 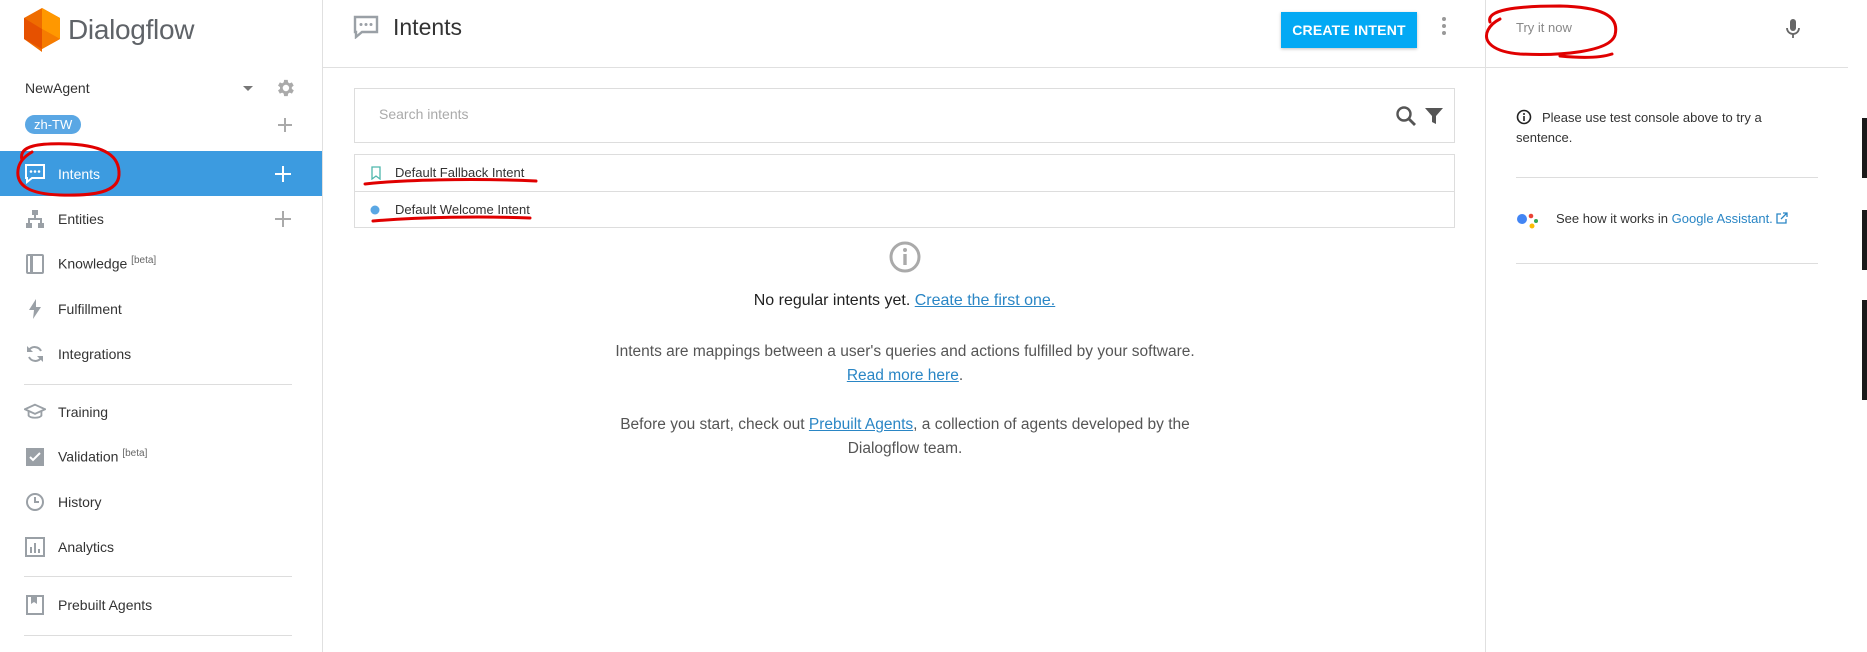 What do you see at coordinates (35, 354) in the screenshot?
I see `sync-icon` at bounding box center [35, 354].